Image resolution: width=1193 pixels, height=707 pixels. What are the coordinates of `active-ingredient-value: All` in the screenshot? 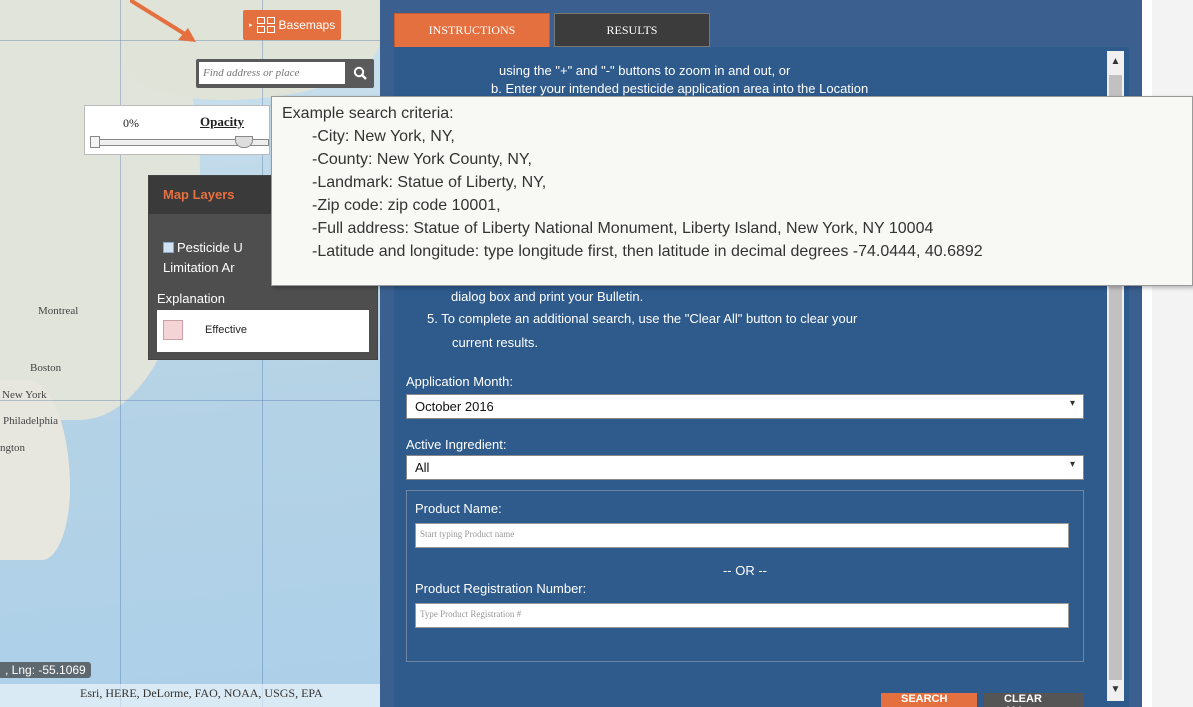 It's located at (422, 467).